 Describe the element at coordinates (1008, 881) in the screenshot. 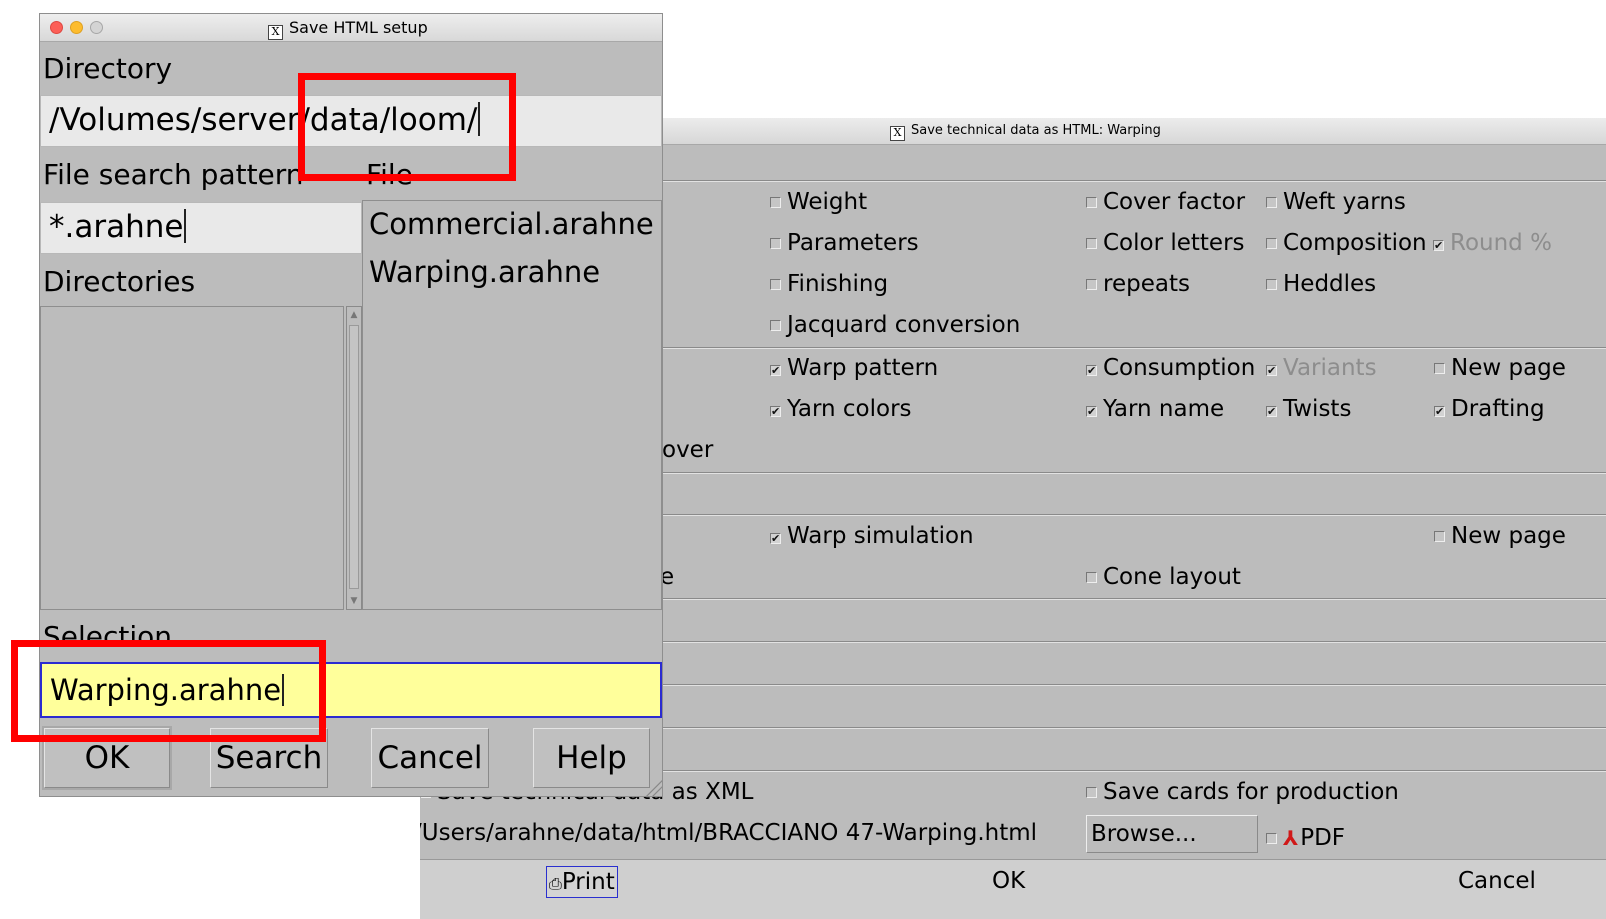

I see `ok-button: OK` at that location.